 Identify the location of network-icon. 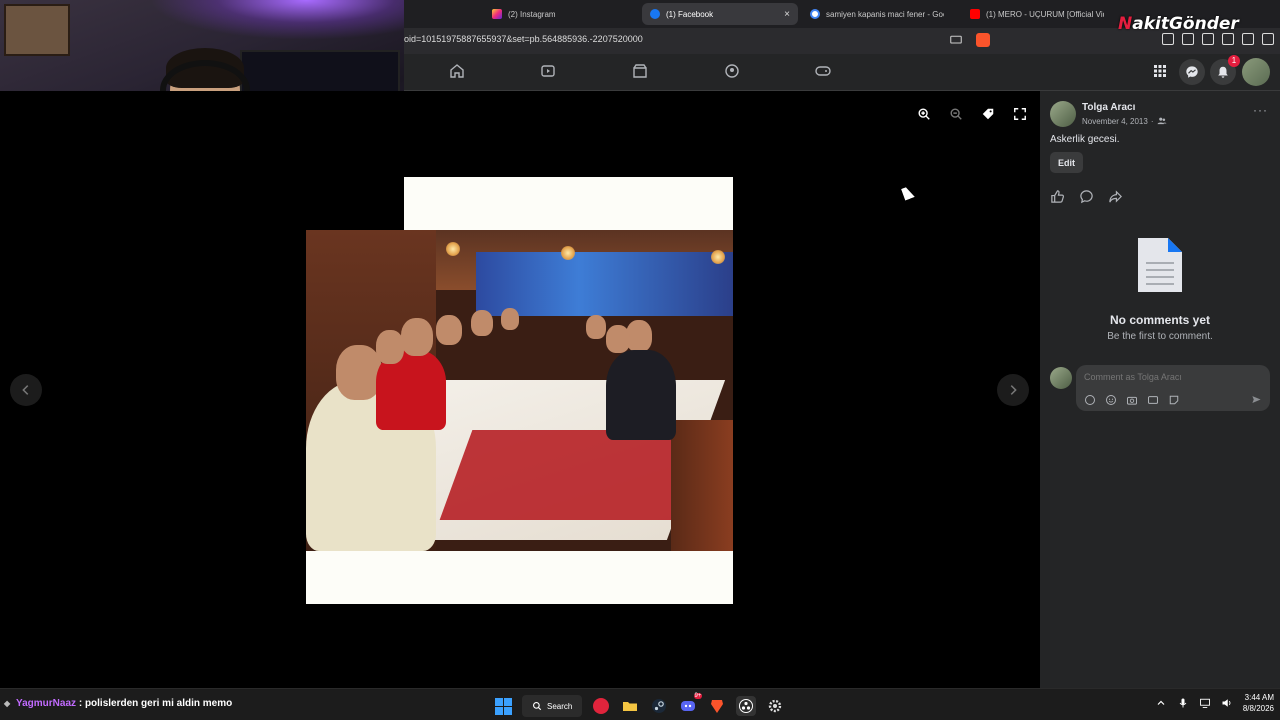
(1205, 703).